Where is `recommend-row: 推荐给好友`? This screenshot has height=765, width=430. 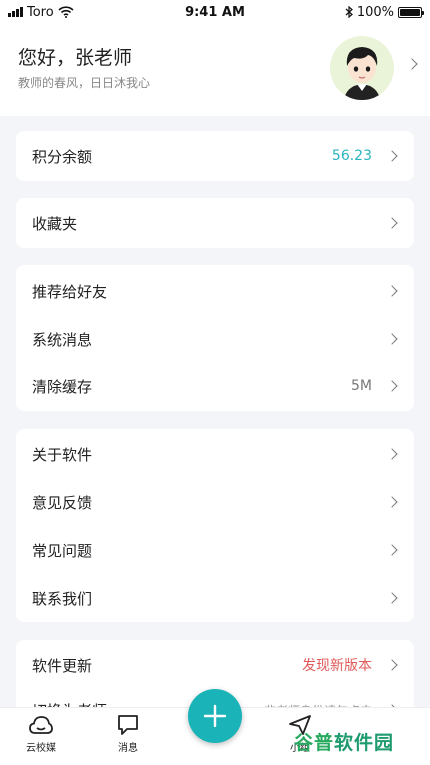
recommend-row: 推荐给好友 is located at coordinates (215, 291).